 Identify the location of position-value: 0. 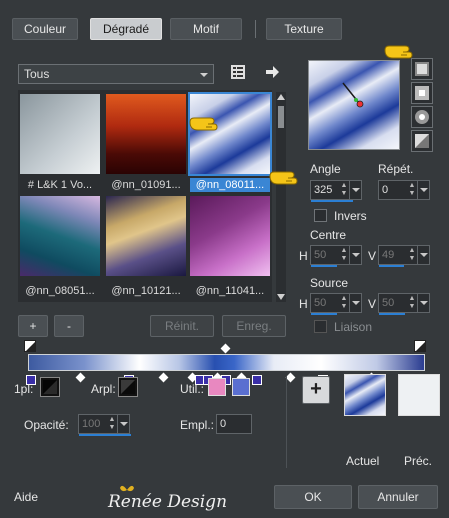
(223, 424).